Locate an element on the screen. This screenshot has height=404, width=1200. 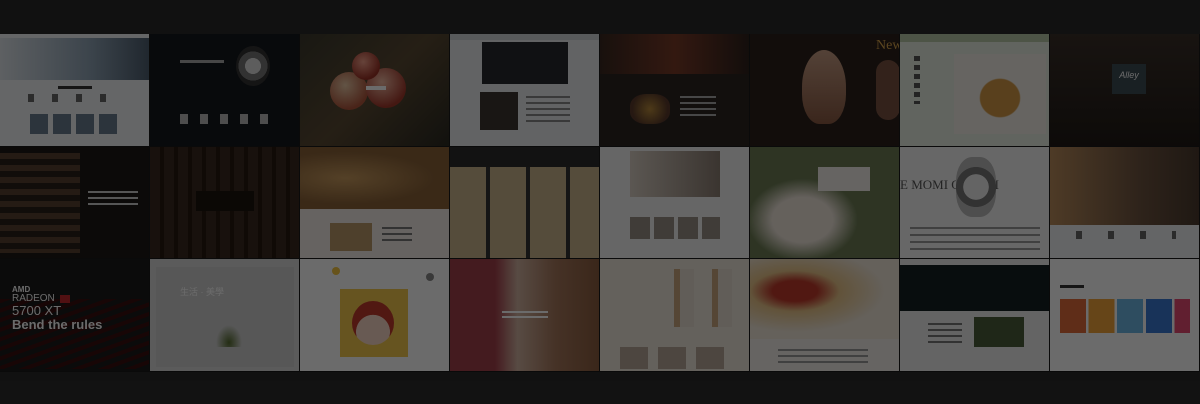
thumb-gelato is located at coordinates (525, 203).